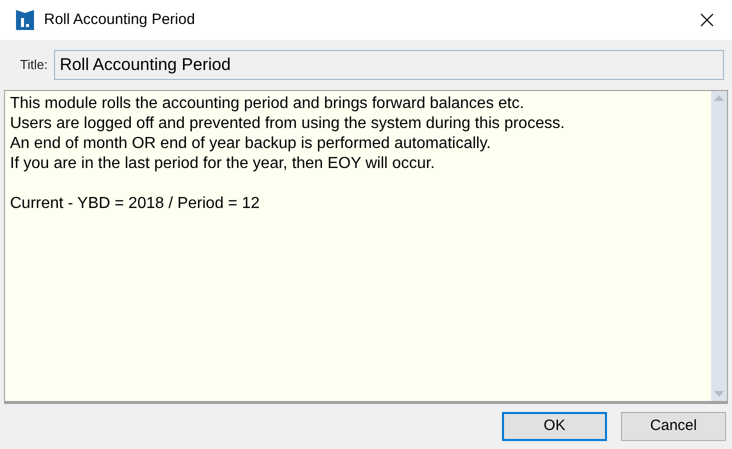 This screenshot has width=732, height=449. I want to click on memo-line: This module rolls the accounting period and brings forward balances etc., so click(268, 104).